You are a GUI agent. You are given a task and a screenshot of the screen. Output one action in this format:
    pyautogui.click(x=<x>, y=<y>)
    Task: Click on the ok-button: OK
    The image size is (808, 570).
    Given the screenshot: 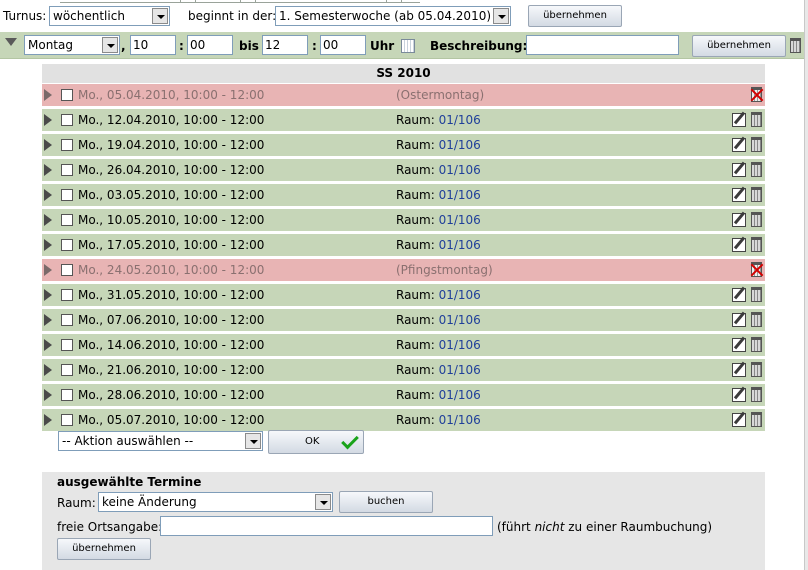 What is the action you would take?
    pyautogui.click(x=316, y=442)
    